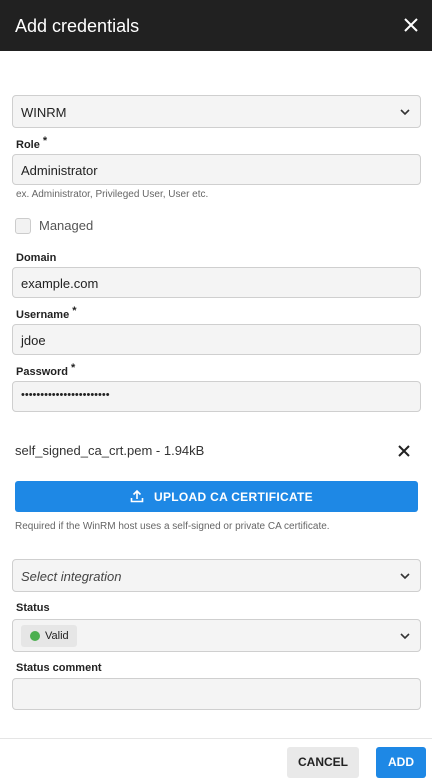 This screenshot has height=784, width=432. What do you see at coordinates (233, 497) in the screenshot?
I see `upload-button-label: UPLOAD CA CERTIFICATE` at bounding box center [233, 497].